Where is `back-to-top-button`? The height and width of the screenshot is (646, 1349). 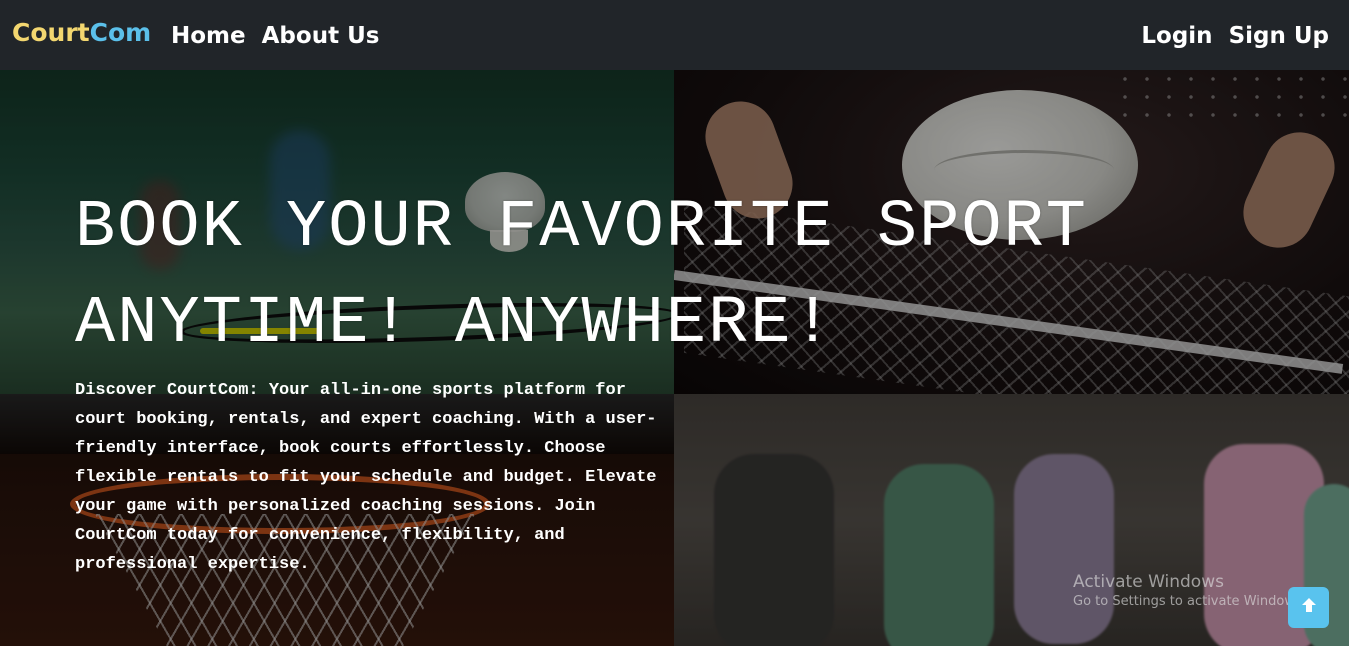 back-to-top-button is located at coordinates (1308, 607).